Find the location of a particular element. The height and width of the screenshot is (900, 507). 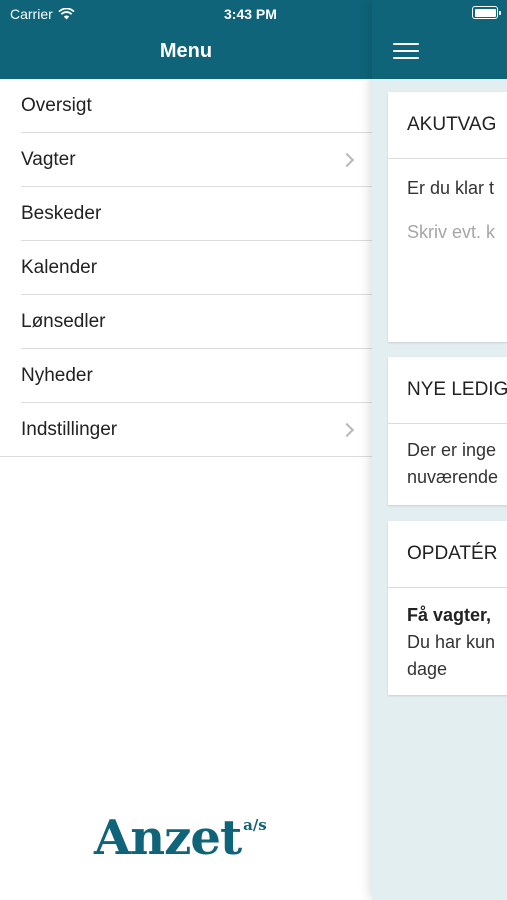

menu-item-label: Vagter is located at coordinates (48, 159).